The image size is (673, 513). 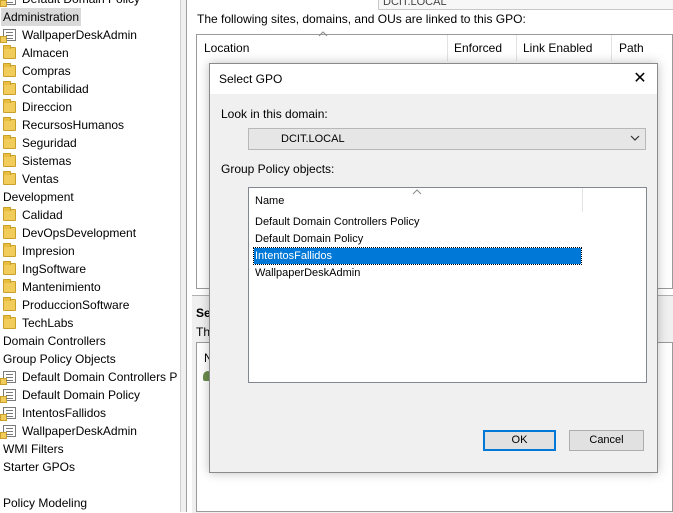 What do you see at coordinates (48, 251) in the screenshot?
I see `tree-node-label: Impresion` at bounding box center [48, 251].